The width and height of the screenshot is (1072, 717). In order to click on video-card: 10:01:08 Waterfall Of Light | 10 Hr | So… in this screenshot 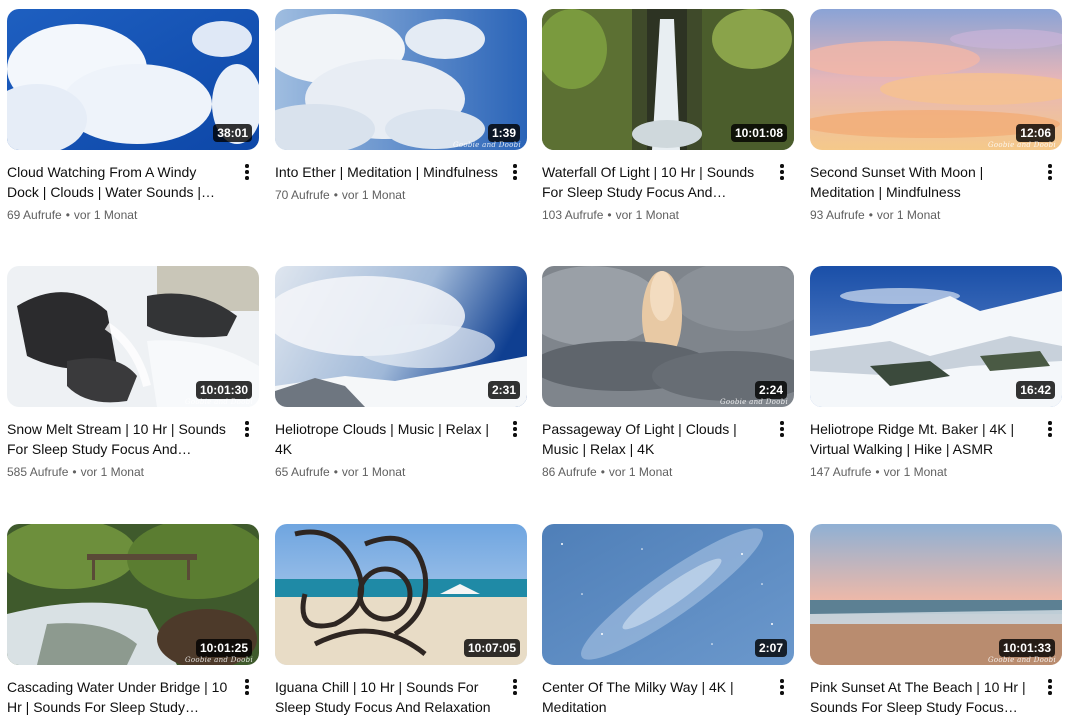, I will do `click(668, 116)`.